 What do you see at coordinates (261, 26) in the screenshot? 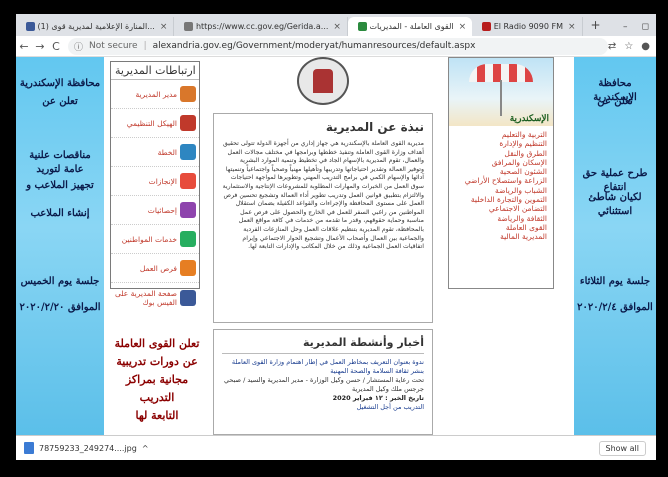
I see `tab-1: https://www.cc.gov.eg/Gerida.a... ×` at bounding box center [261, 26].